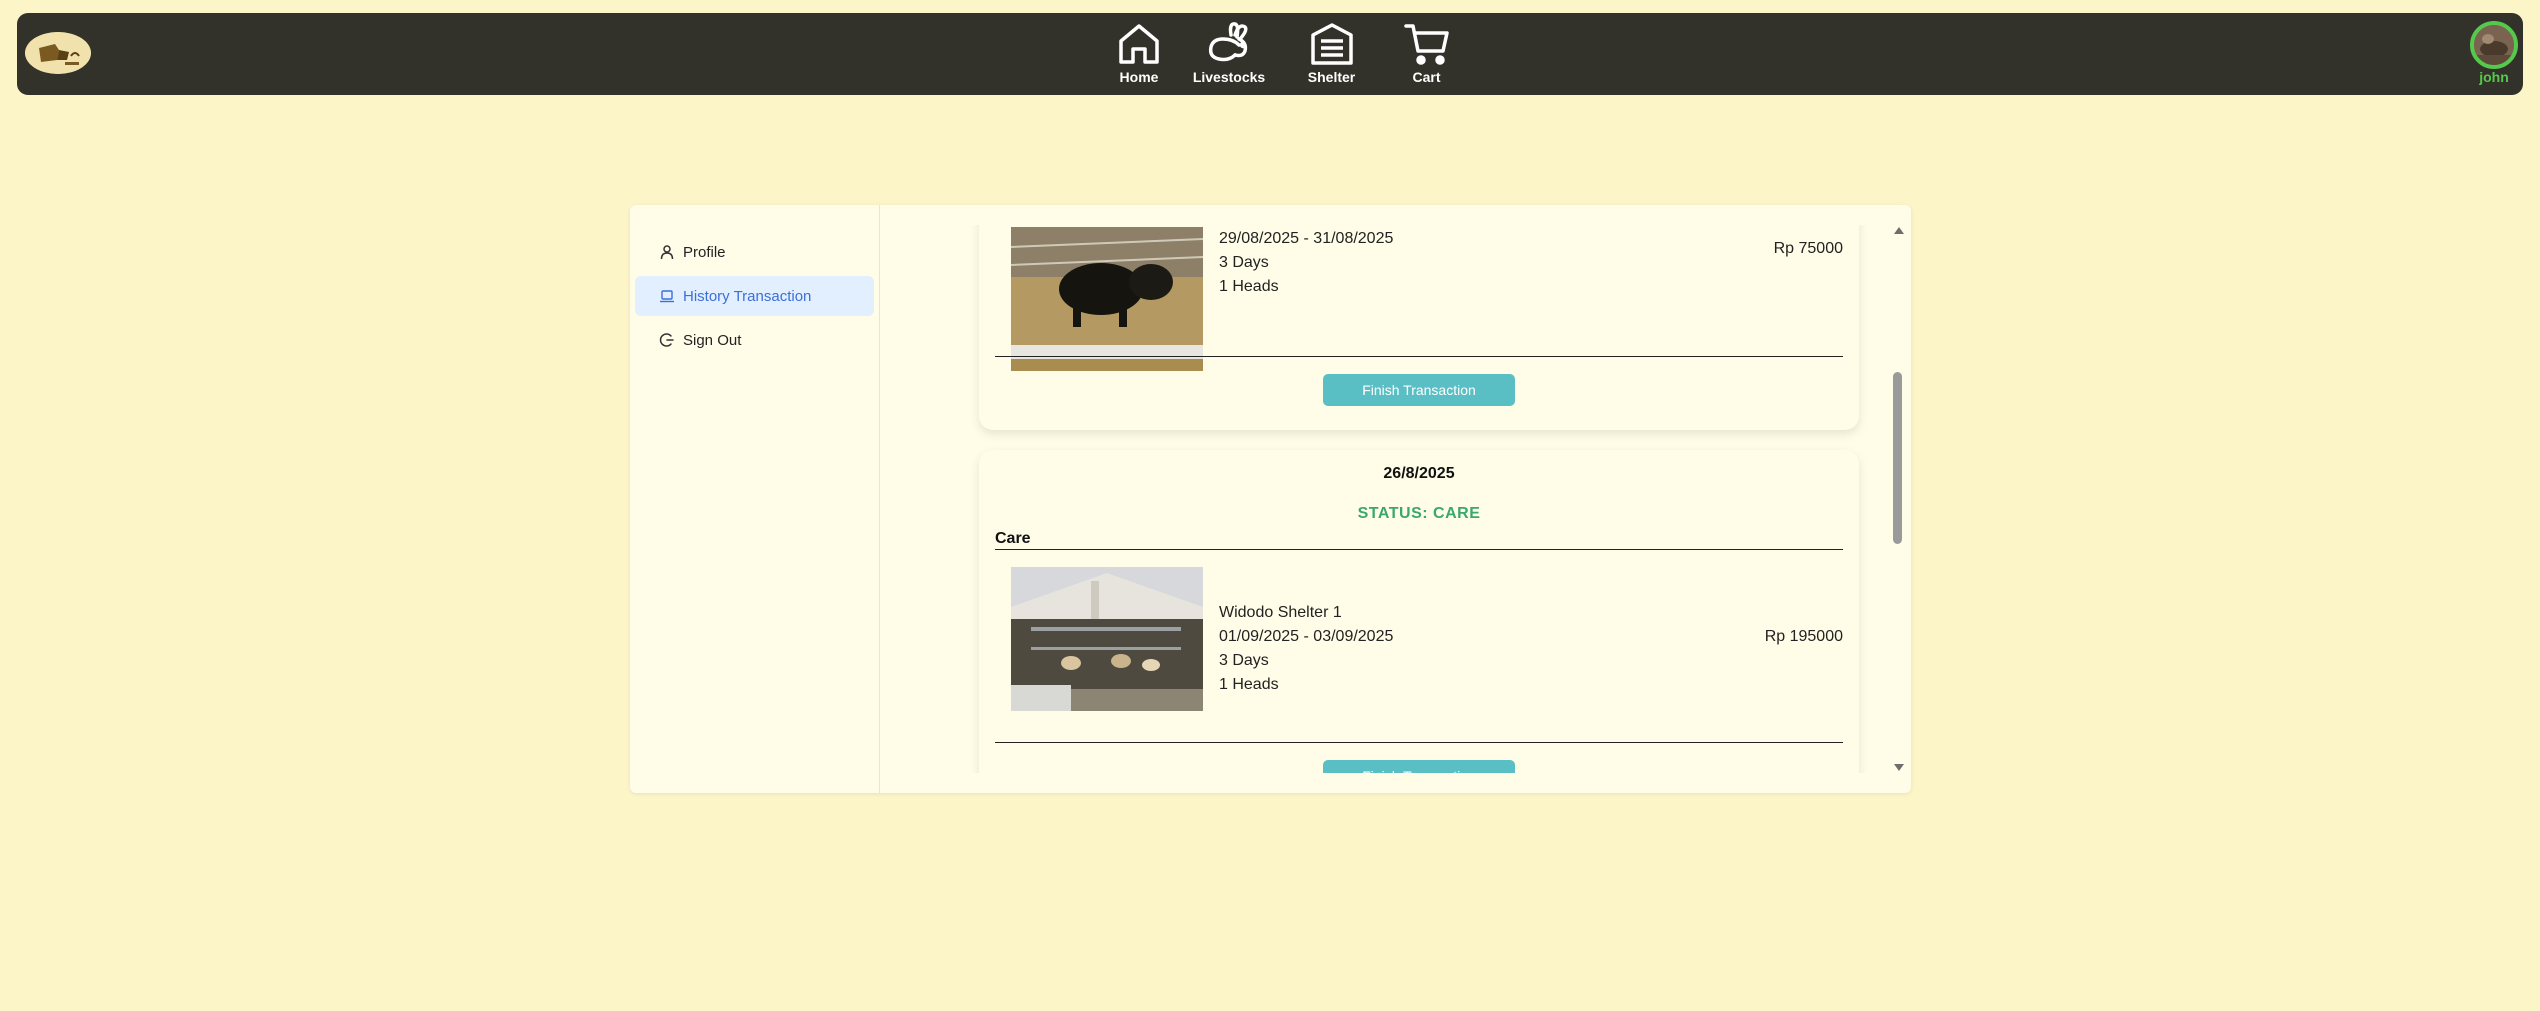 This screenshot has width=2540, height=1011. I want to click on nav-shelter: Shelter, so click(1331, 57).